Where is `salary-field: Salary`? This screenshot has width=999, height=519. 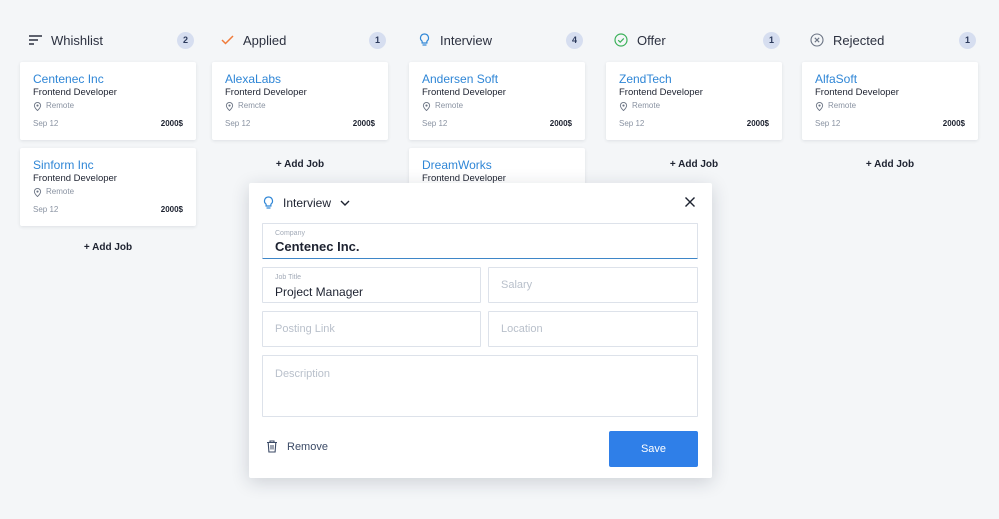
salary-field: Salary is located at coordinates (593, 285).